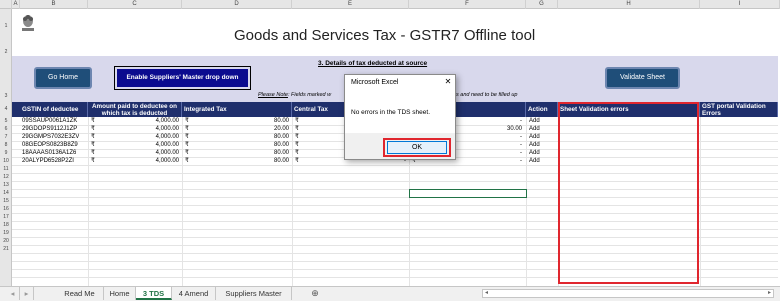 This screenshot has height=301, width=780. I want to click on col-header-a: A, so click(16, 4).